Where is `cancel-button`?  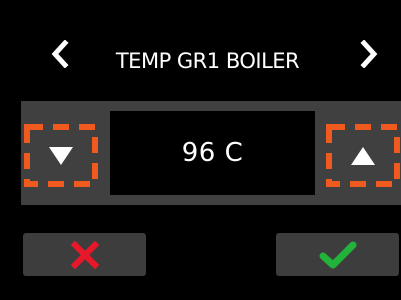
cancel-button is located at coordinates (84, 254).